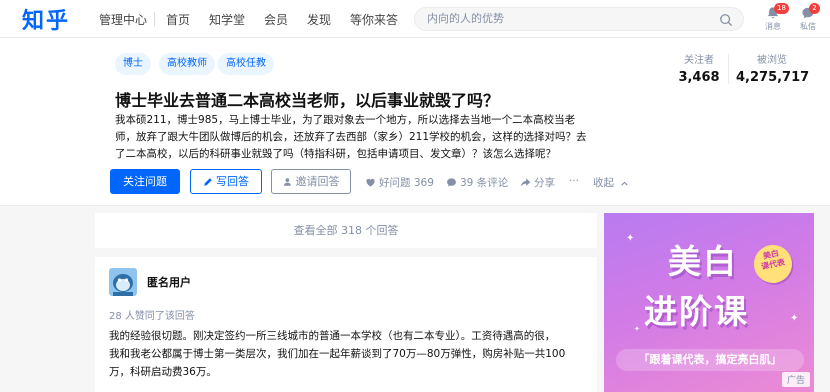 The image size is (830, 392). What do you see at coordinates (795, 379) in the screenshot?
I see `ad-label: 广告` at bounding box center [795, 379].